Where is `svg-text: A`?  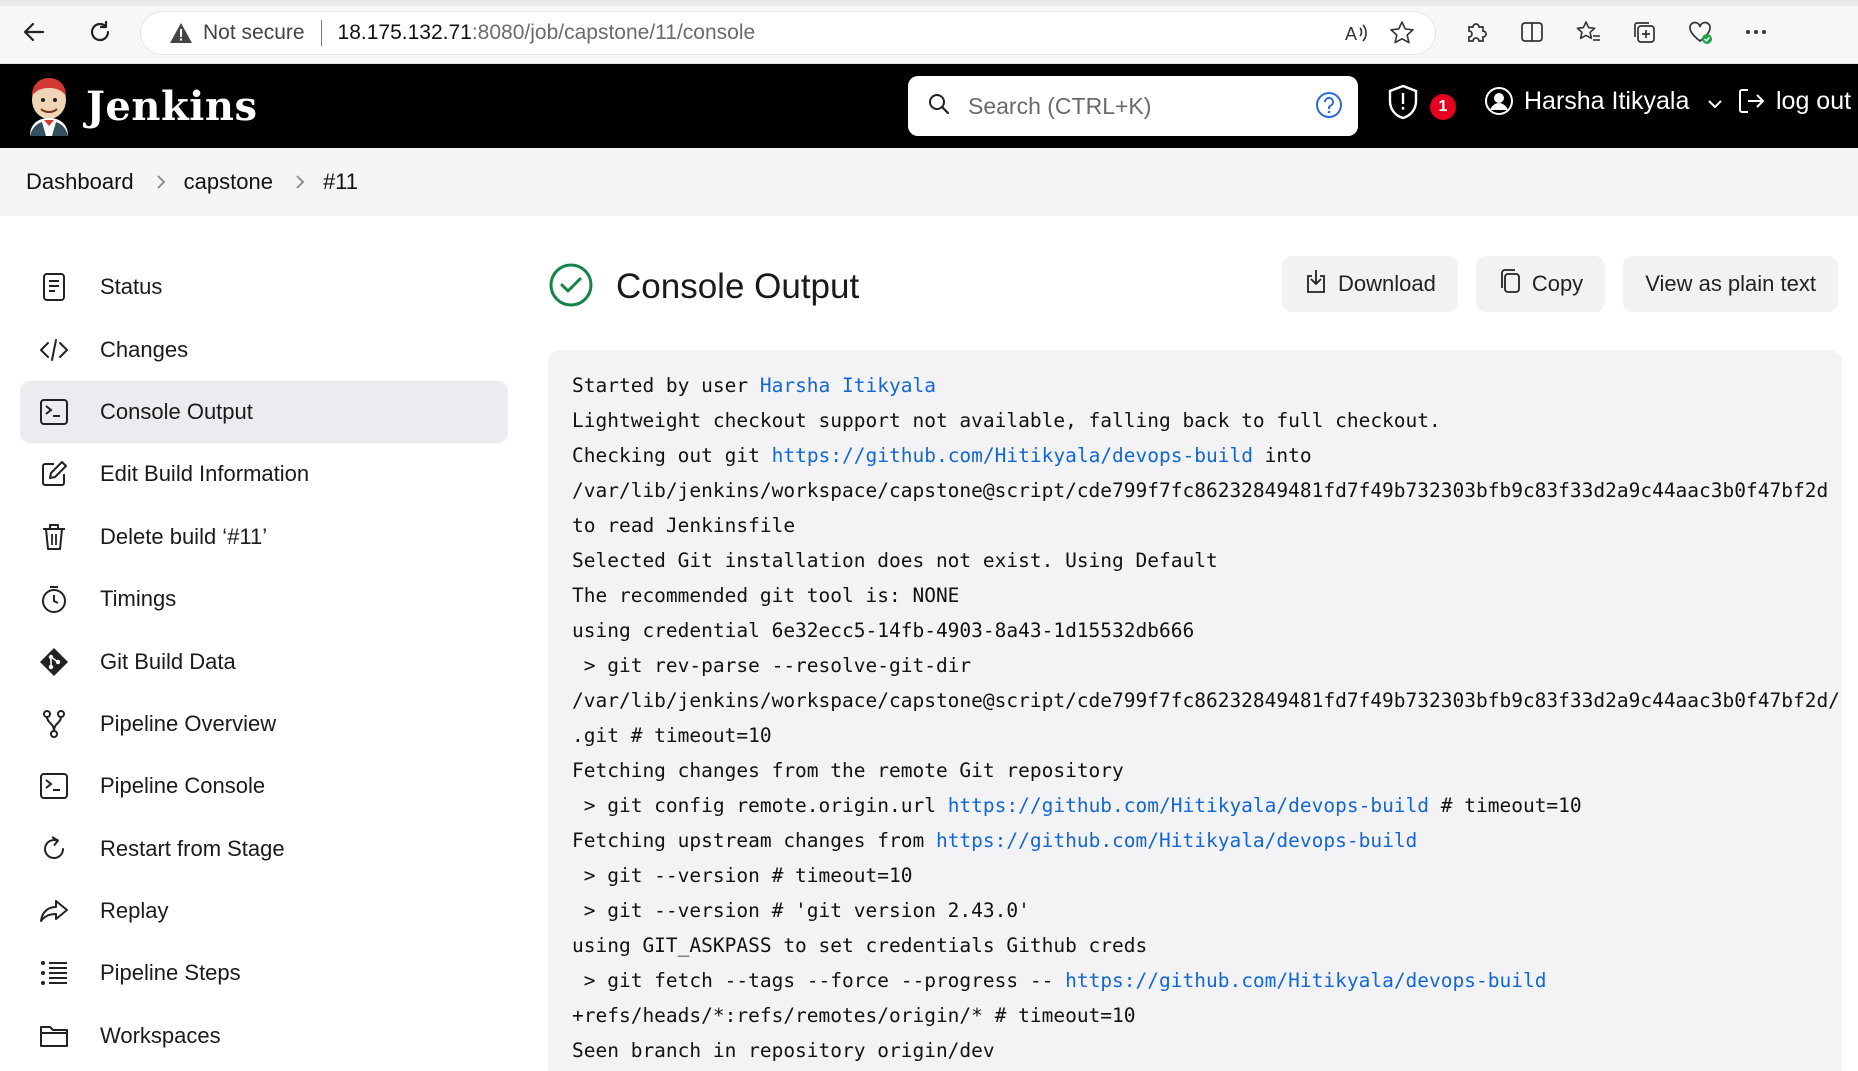 svg-text: A is located at coordinates (1351, 34).